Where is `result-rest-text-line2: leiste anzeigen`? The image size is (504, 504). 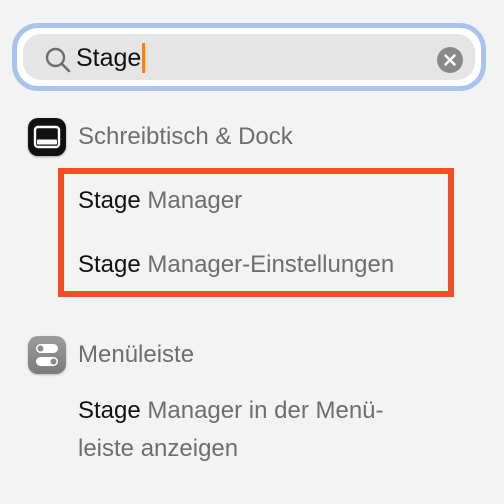 result-rest-text-line2: leiste anzeigen is located at coordinates (158, 448).